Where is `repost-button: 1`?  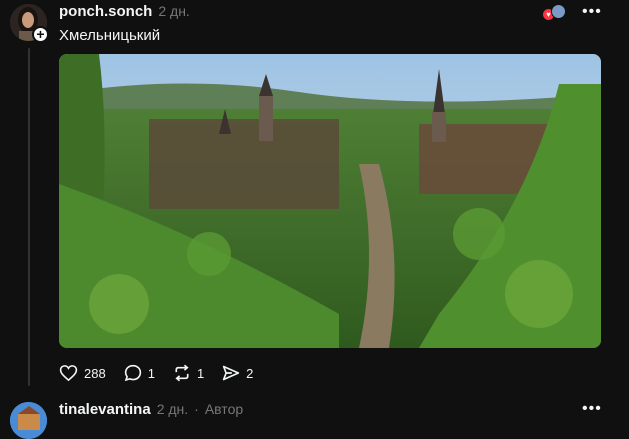
repost-button: 1 is located at coordinates (188, 373).